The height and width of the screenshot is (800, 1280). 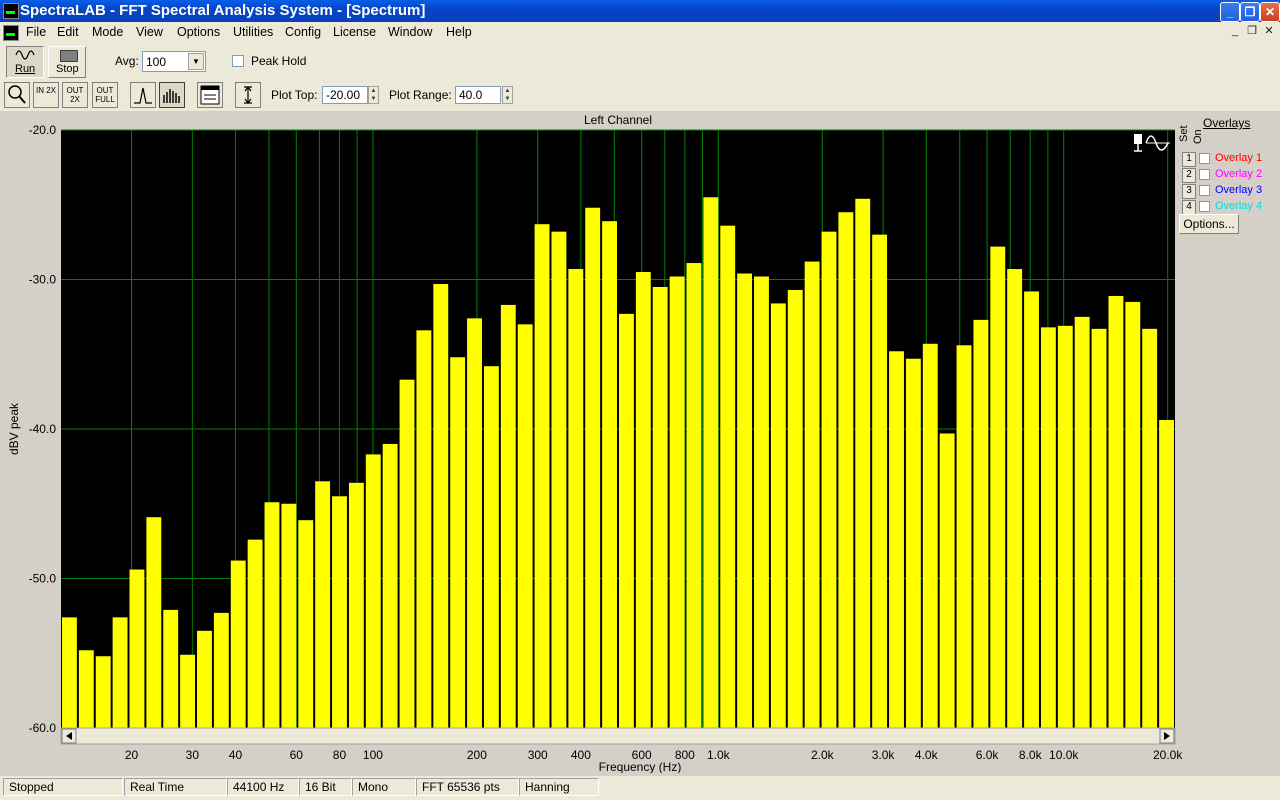 What do you see at coordinates (559, 787) in the screenshot?
I see `status-window: Hanning` at bounding box center [559, 787].